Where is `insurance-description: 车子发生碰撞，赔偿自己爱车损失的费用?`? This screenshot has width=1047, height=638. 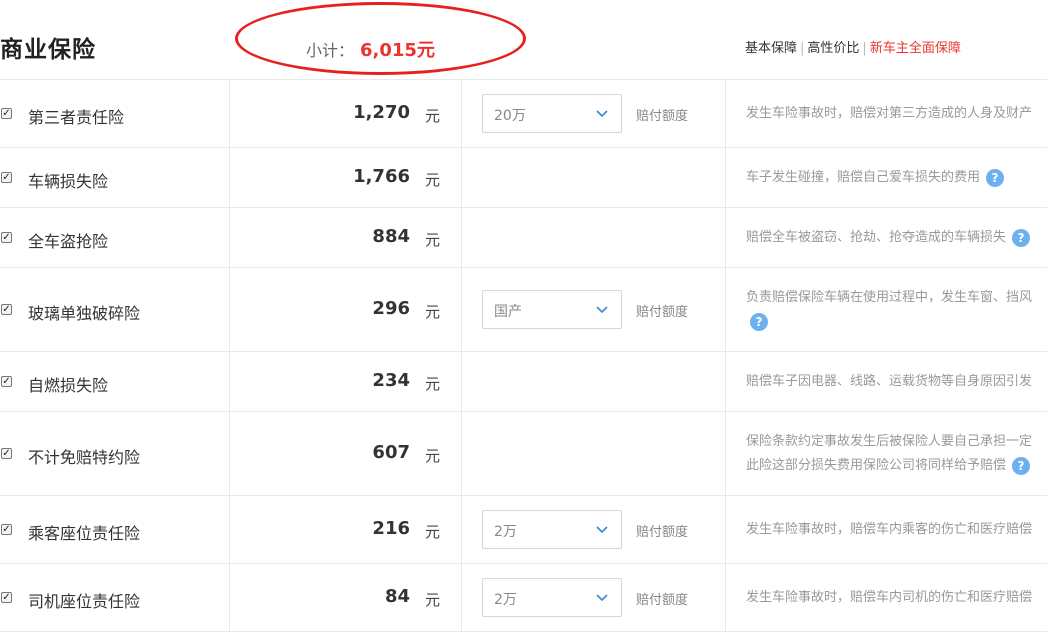
insurance-description: 车子发生碰撞，赔偿自己爱车损失的费用? is located at coordinates (896, 178).